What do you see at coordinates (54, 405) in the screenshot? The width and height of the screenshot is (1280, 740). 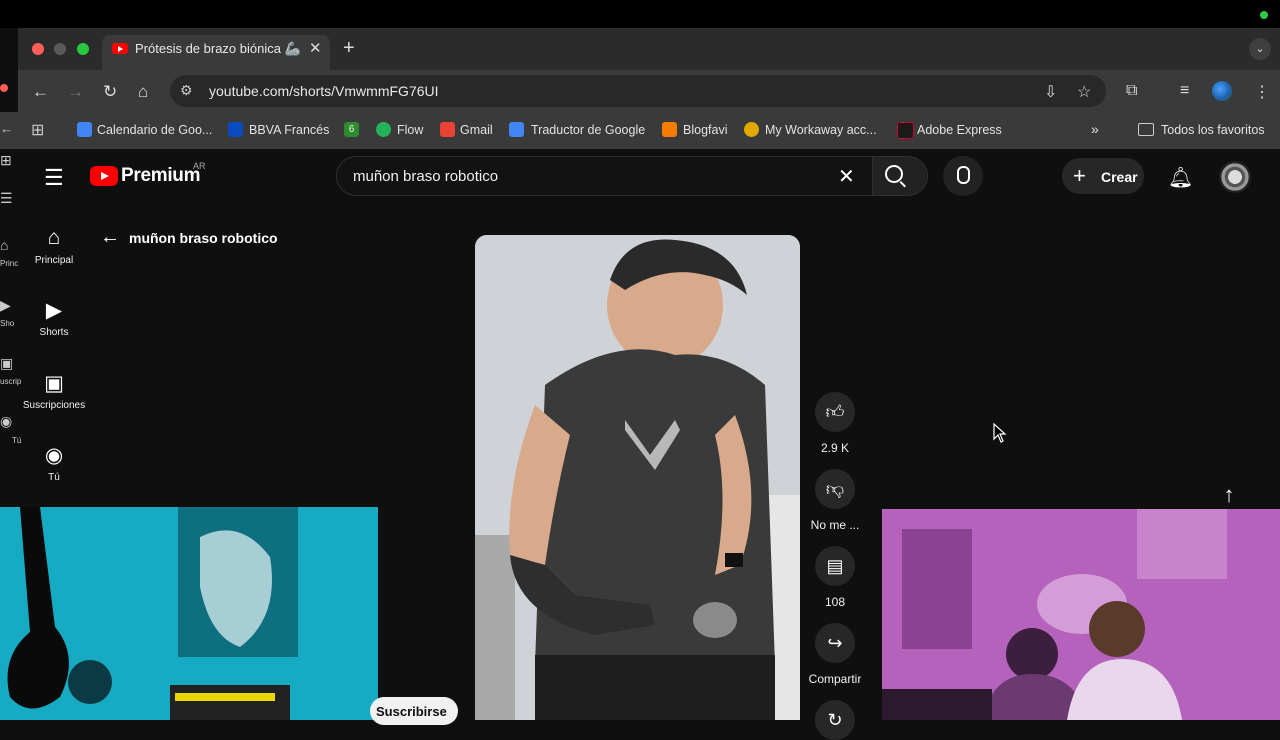 I see `sidebar-label: Suscripciones` at bounding box center [54, 405].